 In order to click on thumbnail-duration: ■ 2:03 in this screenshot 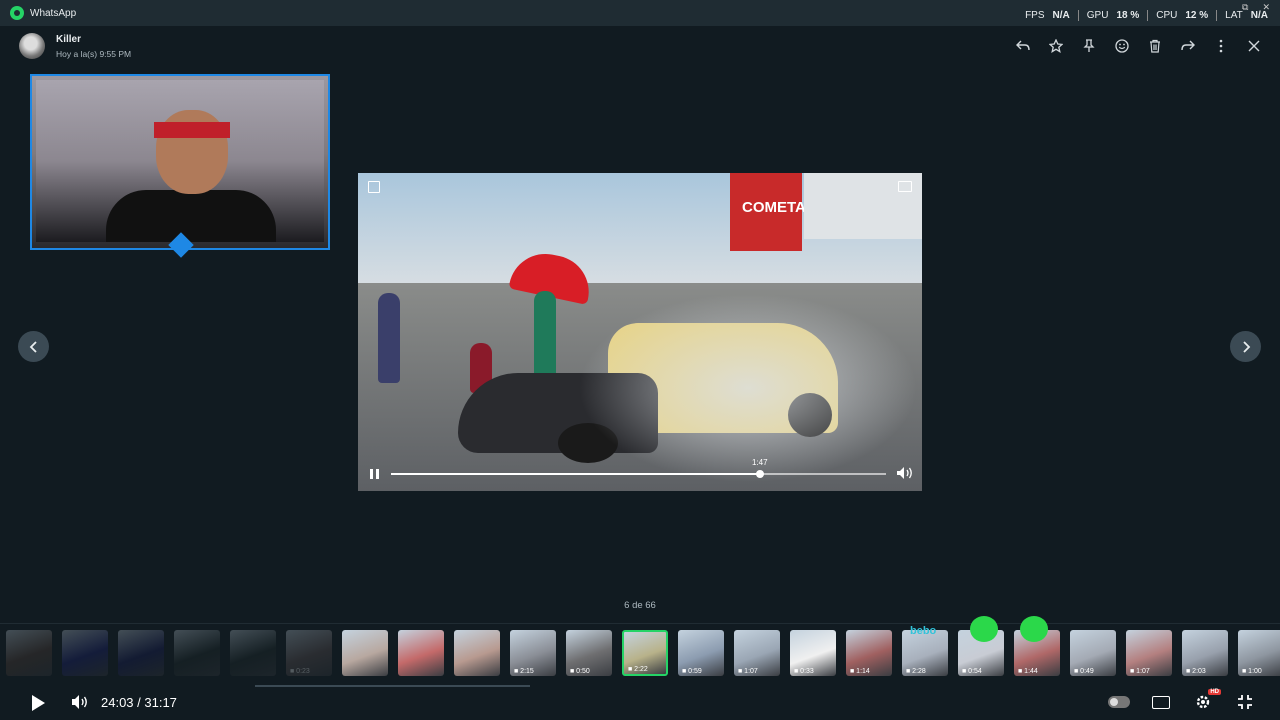, I will do `click(1196, 671)`.